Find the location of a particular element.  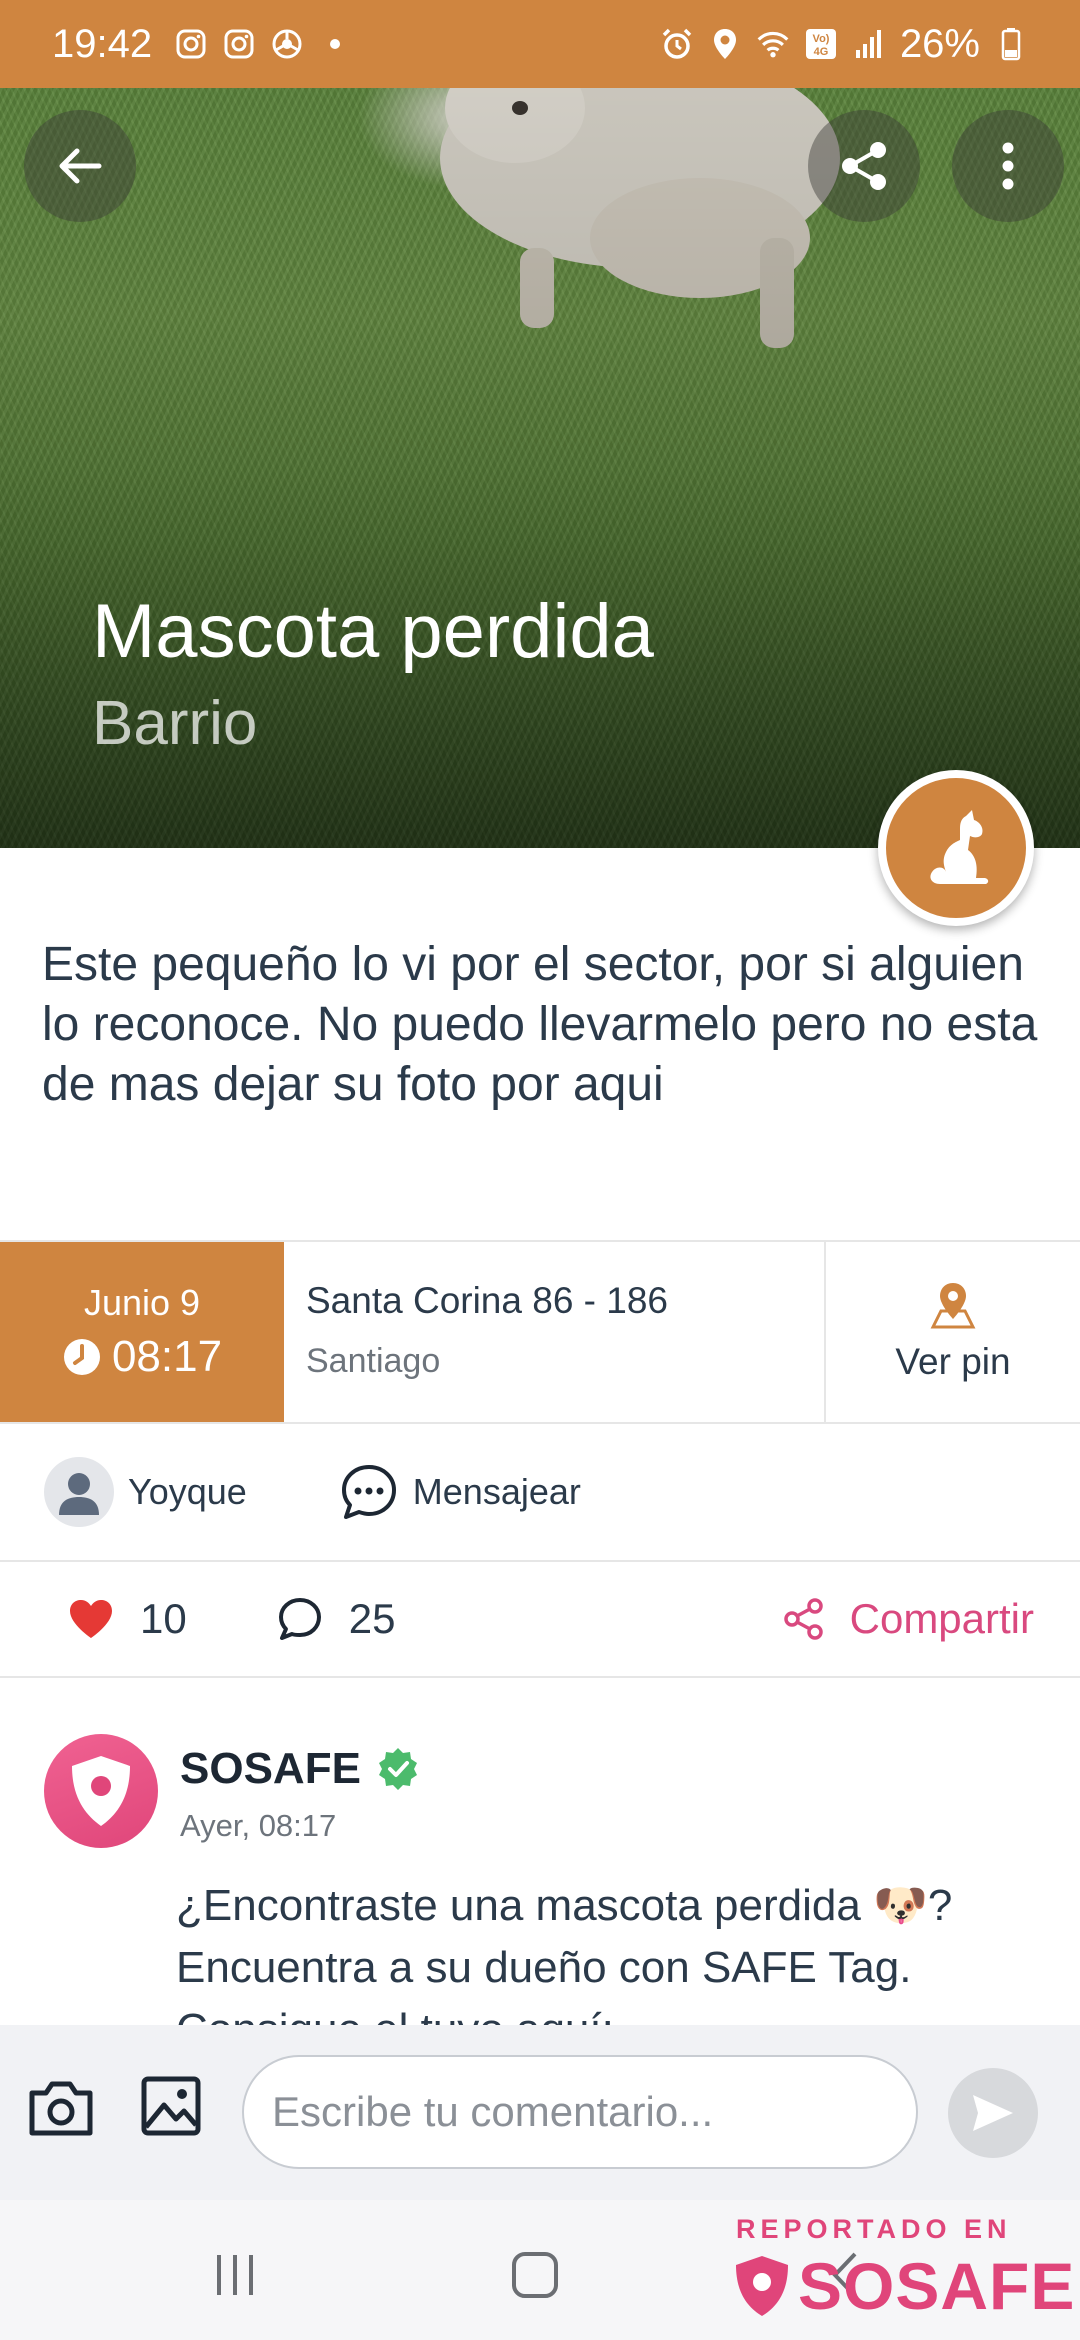

author-row: Yoyque Mensajear is located at coordinates (540, 1493).